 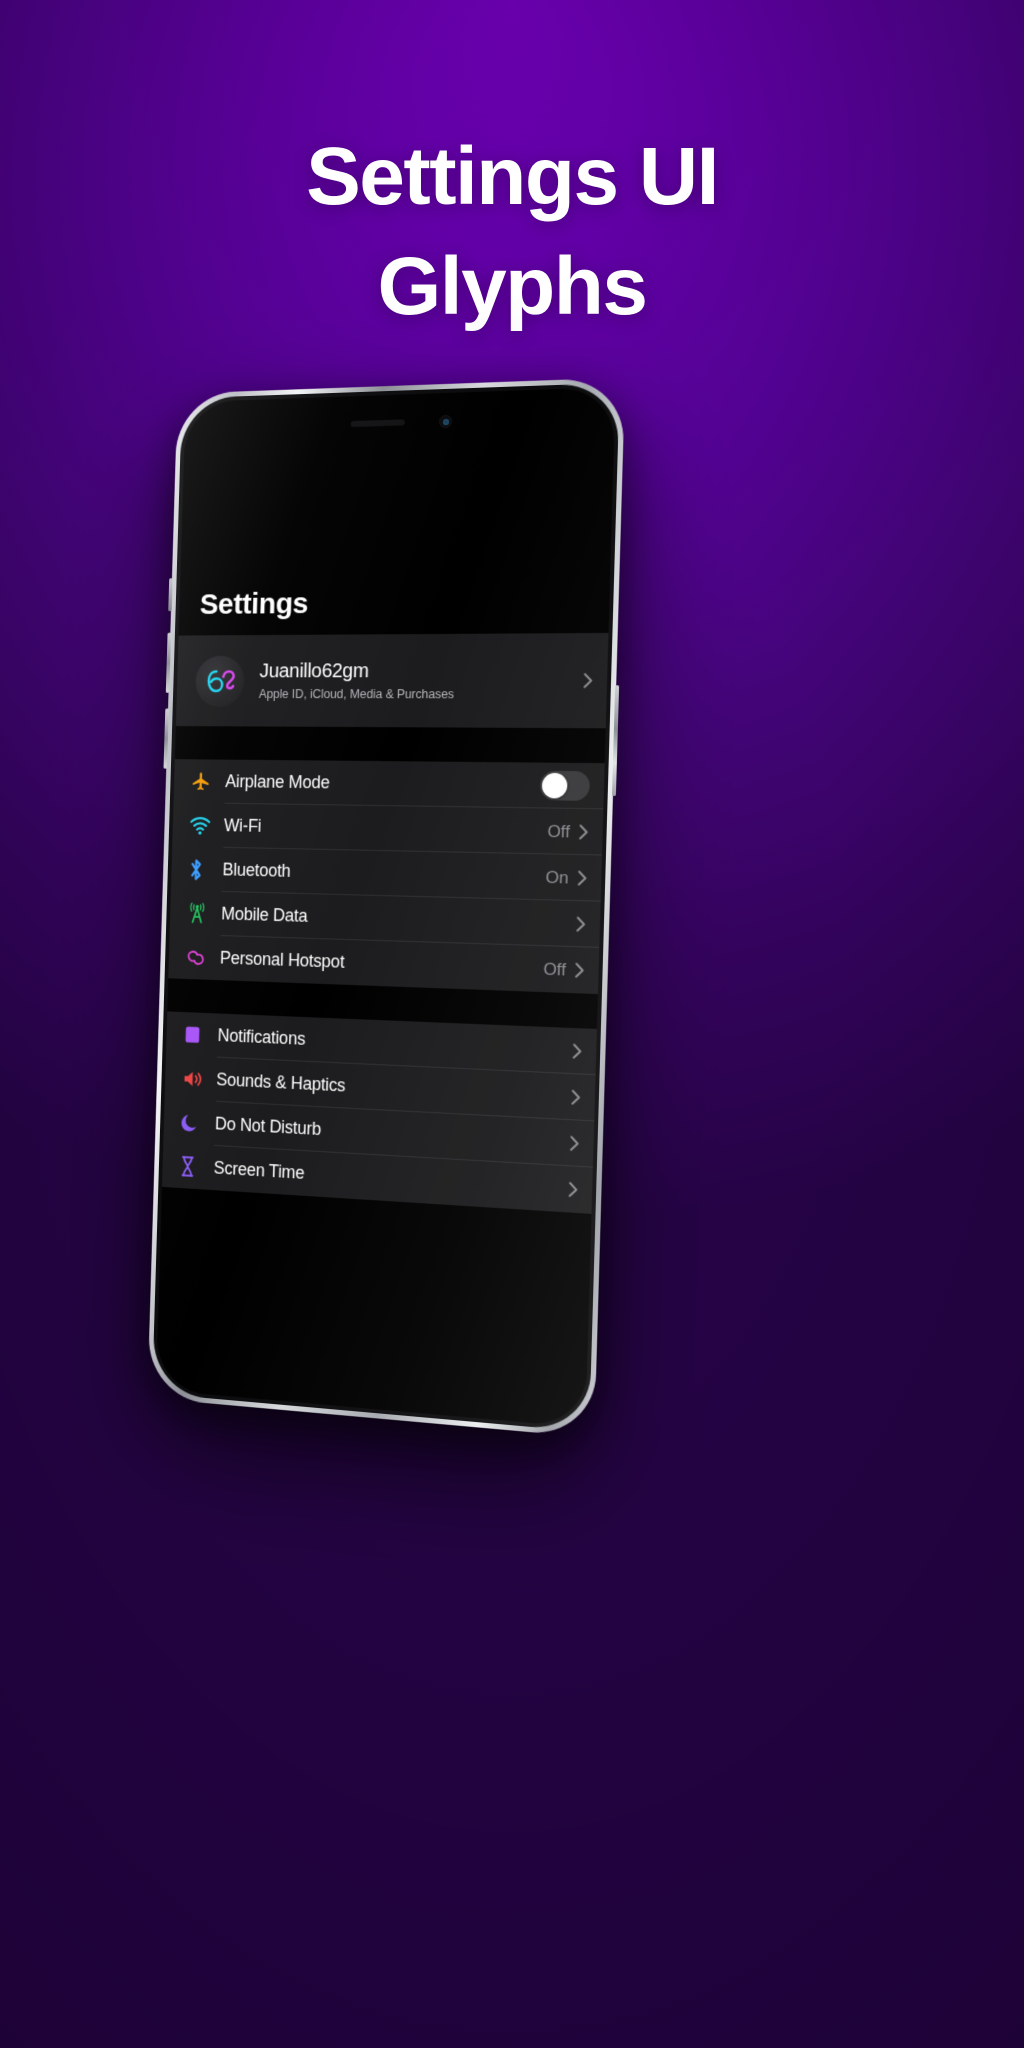 I want to click on moon-icon, so click(x=197, y=1122).